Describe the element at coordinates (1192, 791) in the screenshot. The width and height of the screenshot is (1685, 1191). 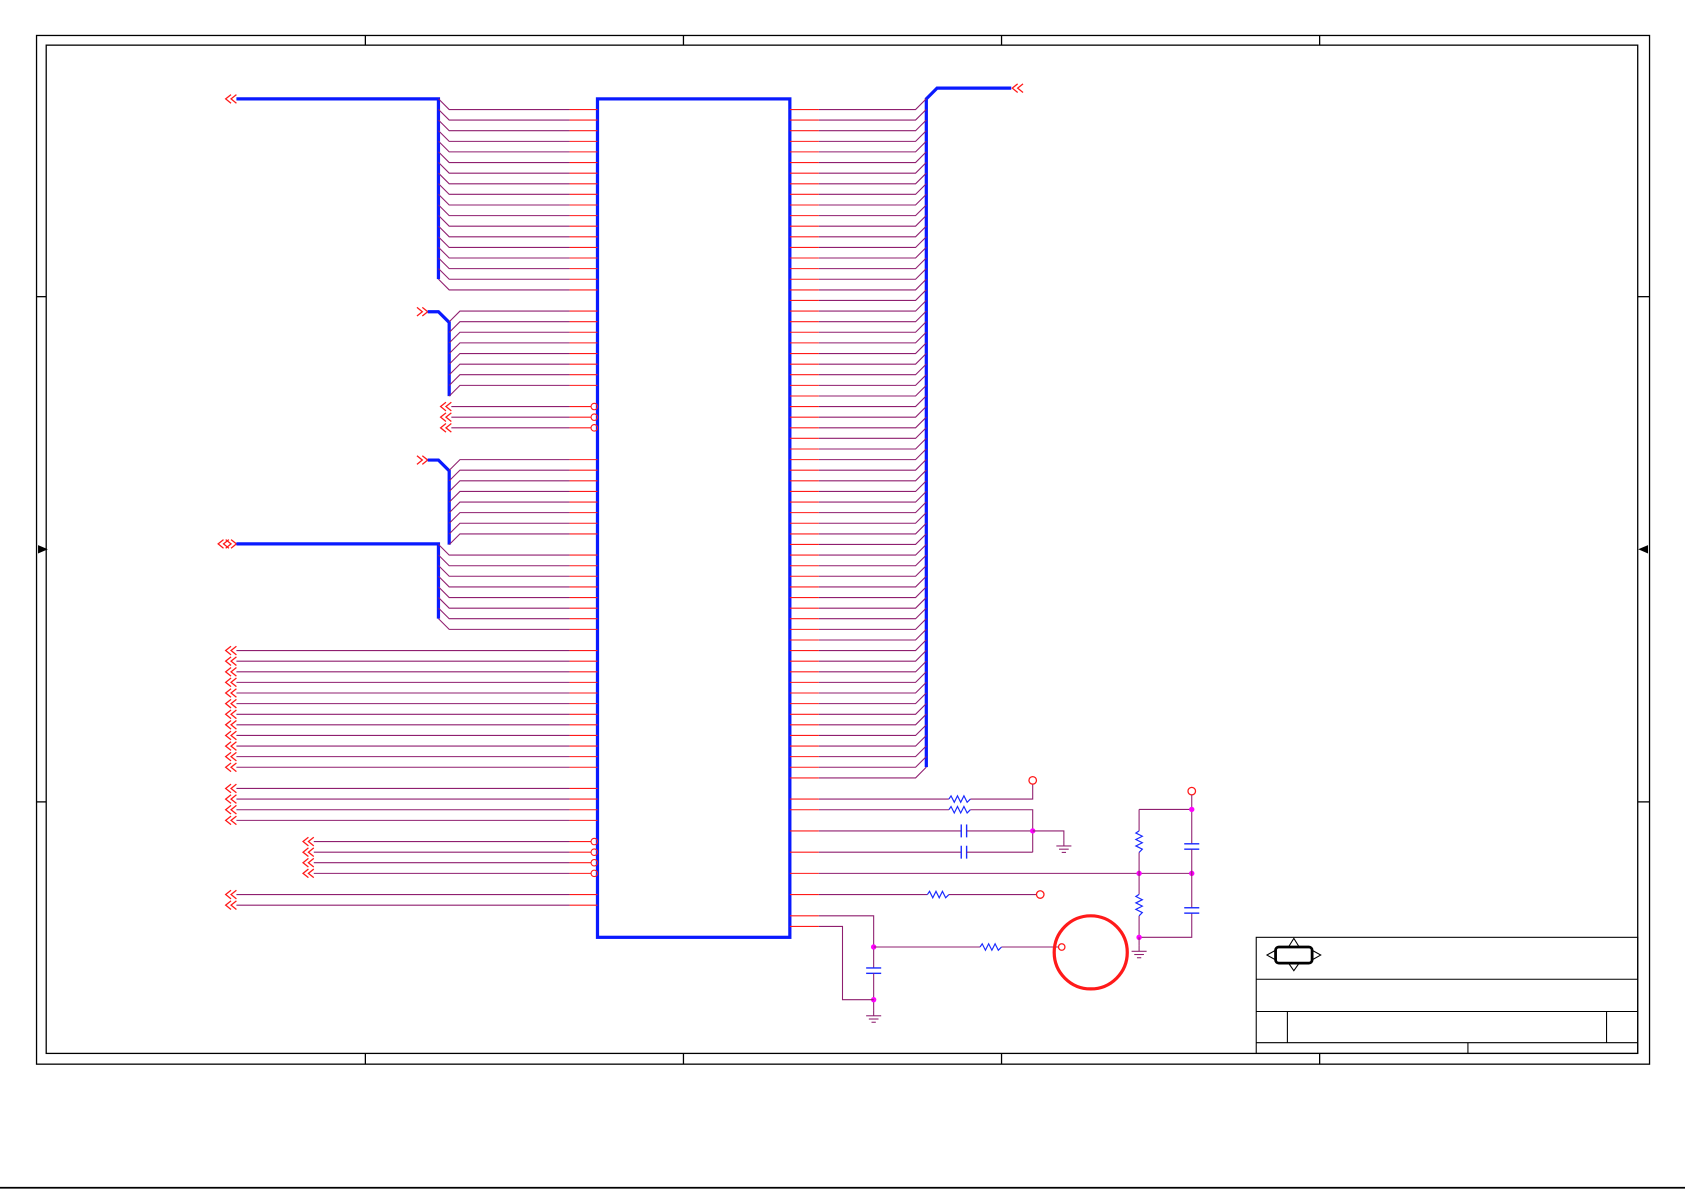
I see `power-pin` at that location.